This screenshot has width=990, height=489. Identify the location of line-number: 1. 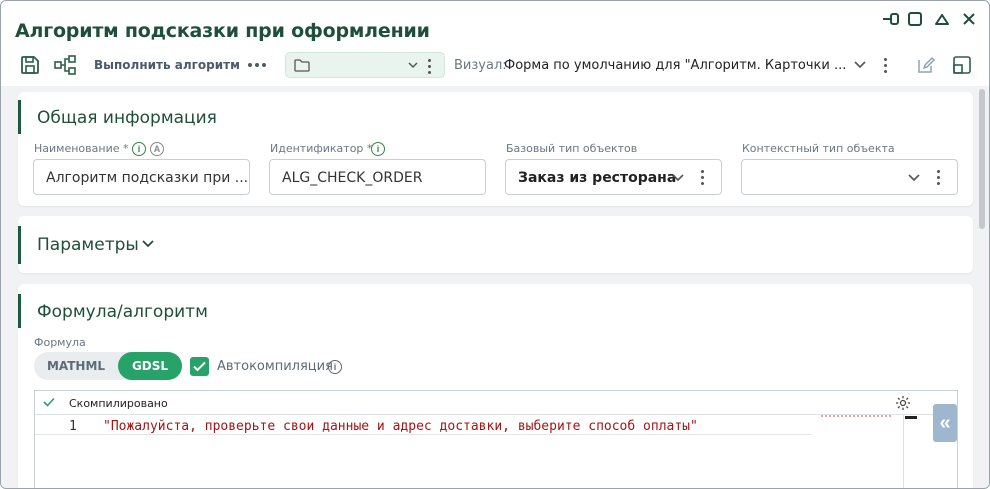
(73, 426).